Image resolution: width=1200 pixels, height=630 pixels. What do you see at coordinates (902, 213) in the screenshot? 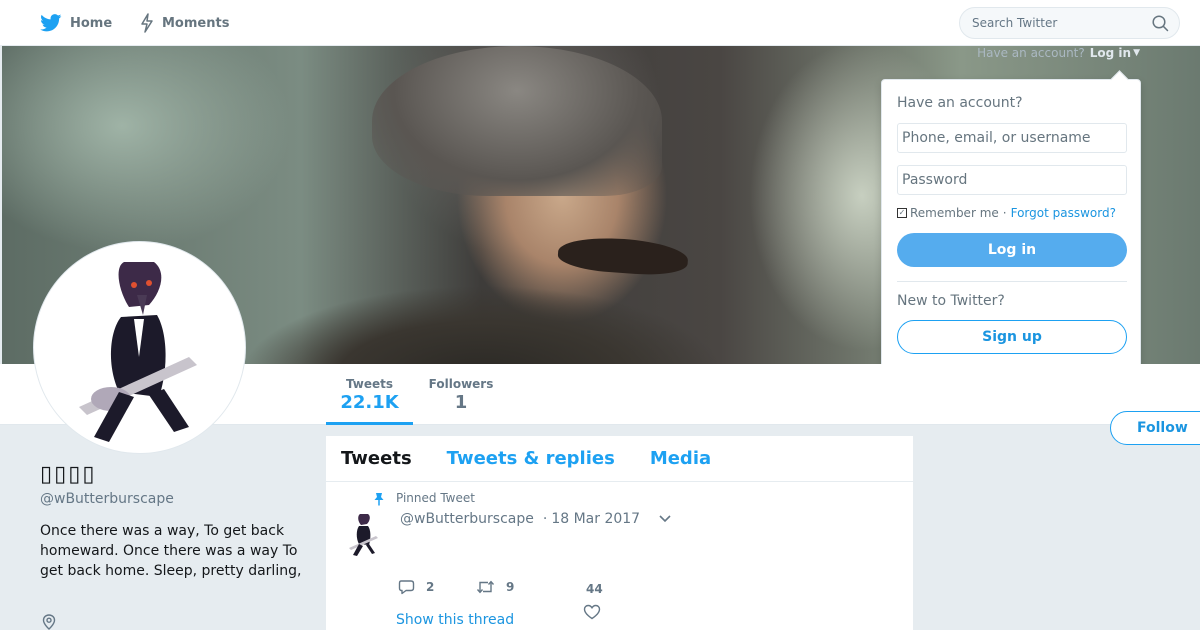
I see `remember-checkbox: ✓` at bounding box center [902, 213].